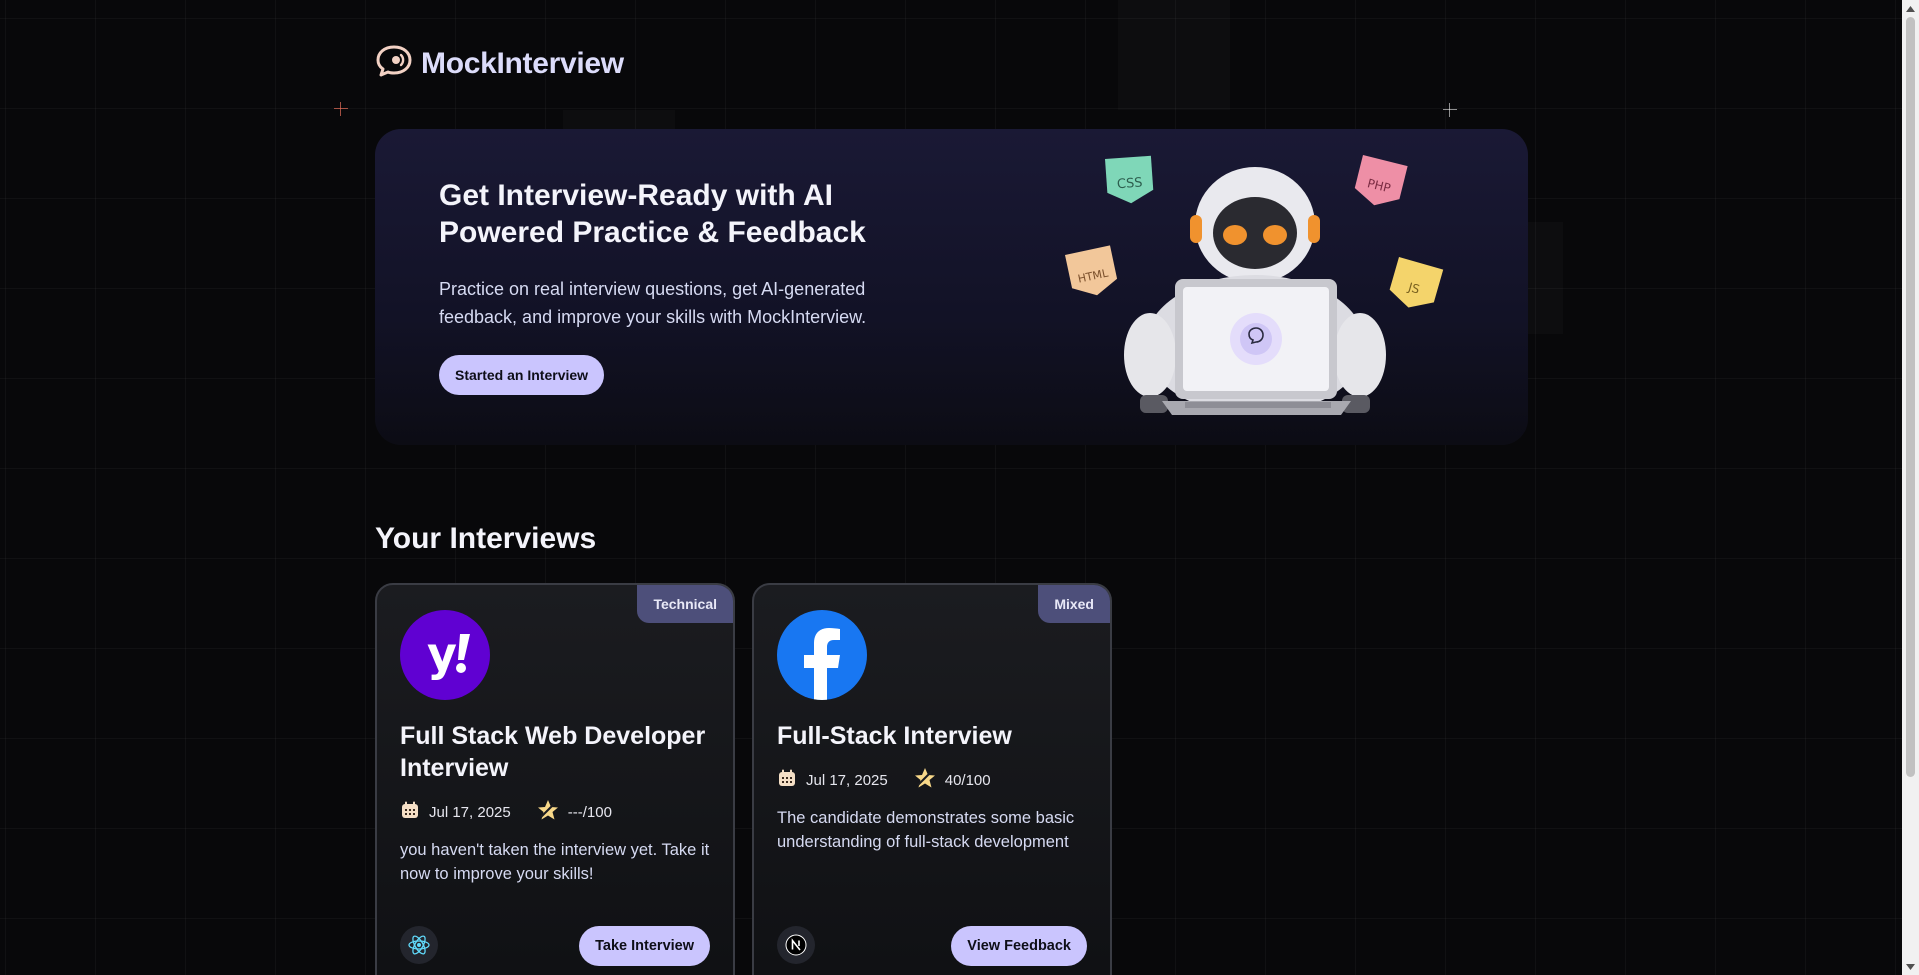  What do you see at coordinates (341, 109) in the screenshot?
I see `sparkle-icon` at bounding box center [341, 109].